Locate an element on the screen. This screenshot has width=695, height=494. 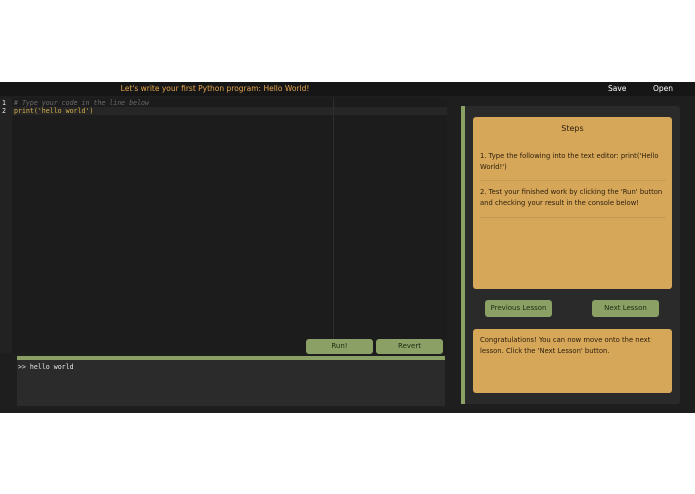
print-margin is located at coordinates (333, 225).